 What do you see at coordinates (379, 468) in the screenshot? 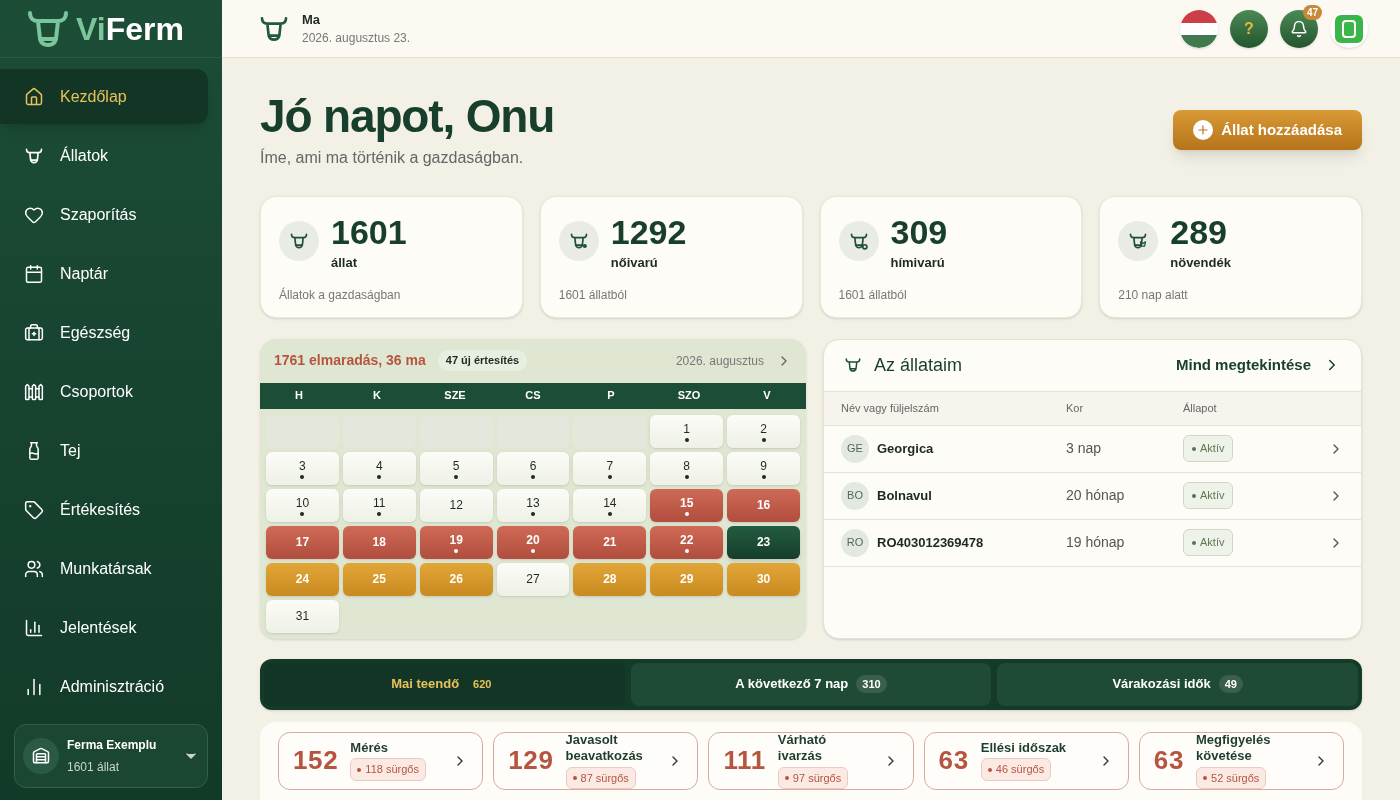
I see `calendar-day: 4` at bounding box center [379, 468].